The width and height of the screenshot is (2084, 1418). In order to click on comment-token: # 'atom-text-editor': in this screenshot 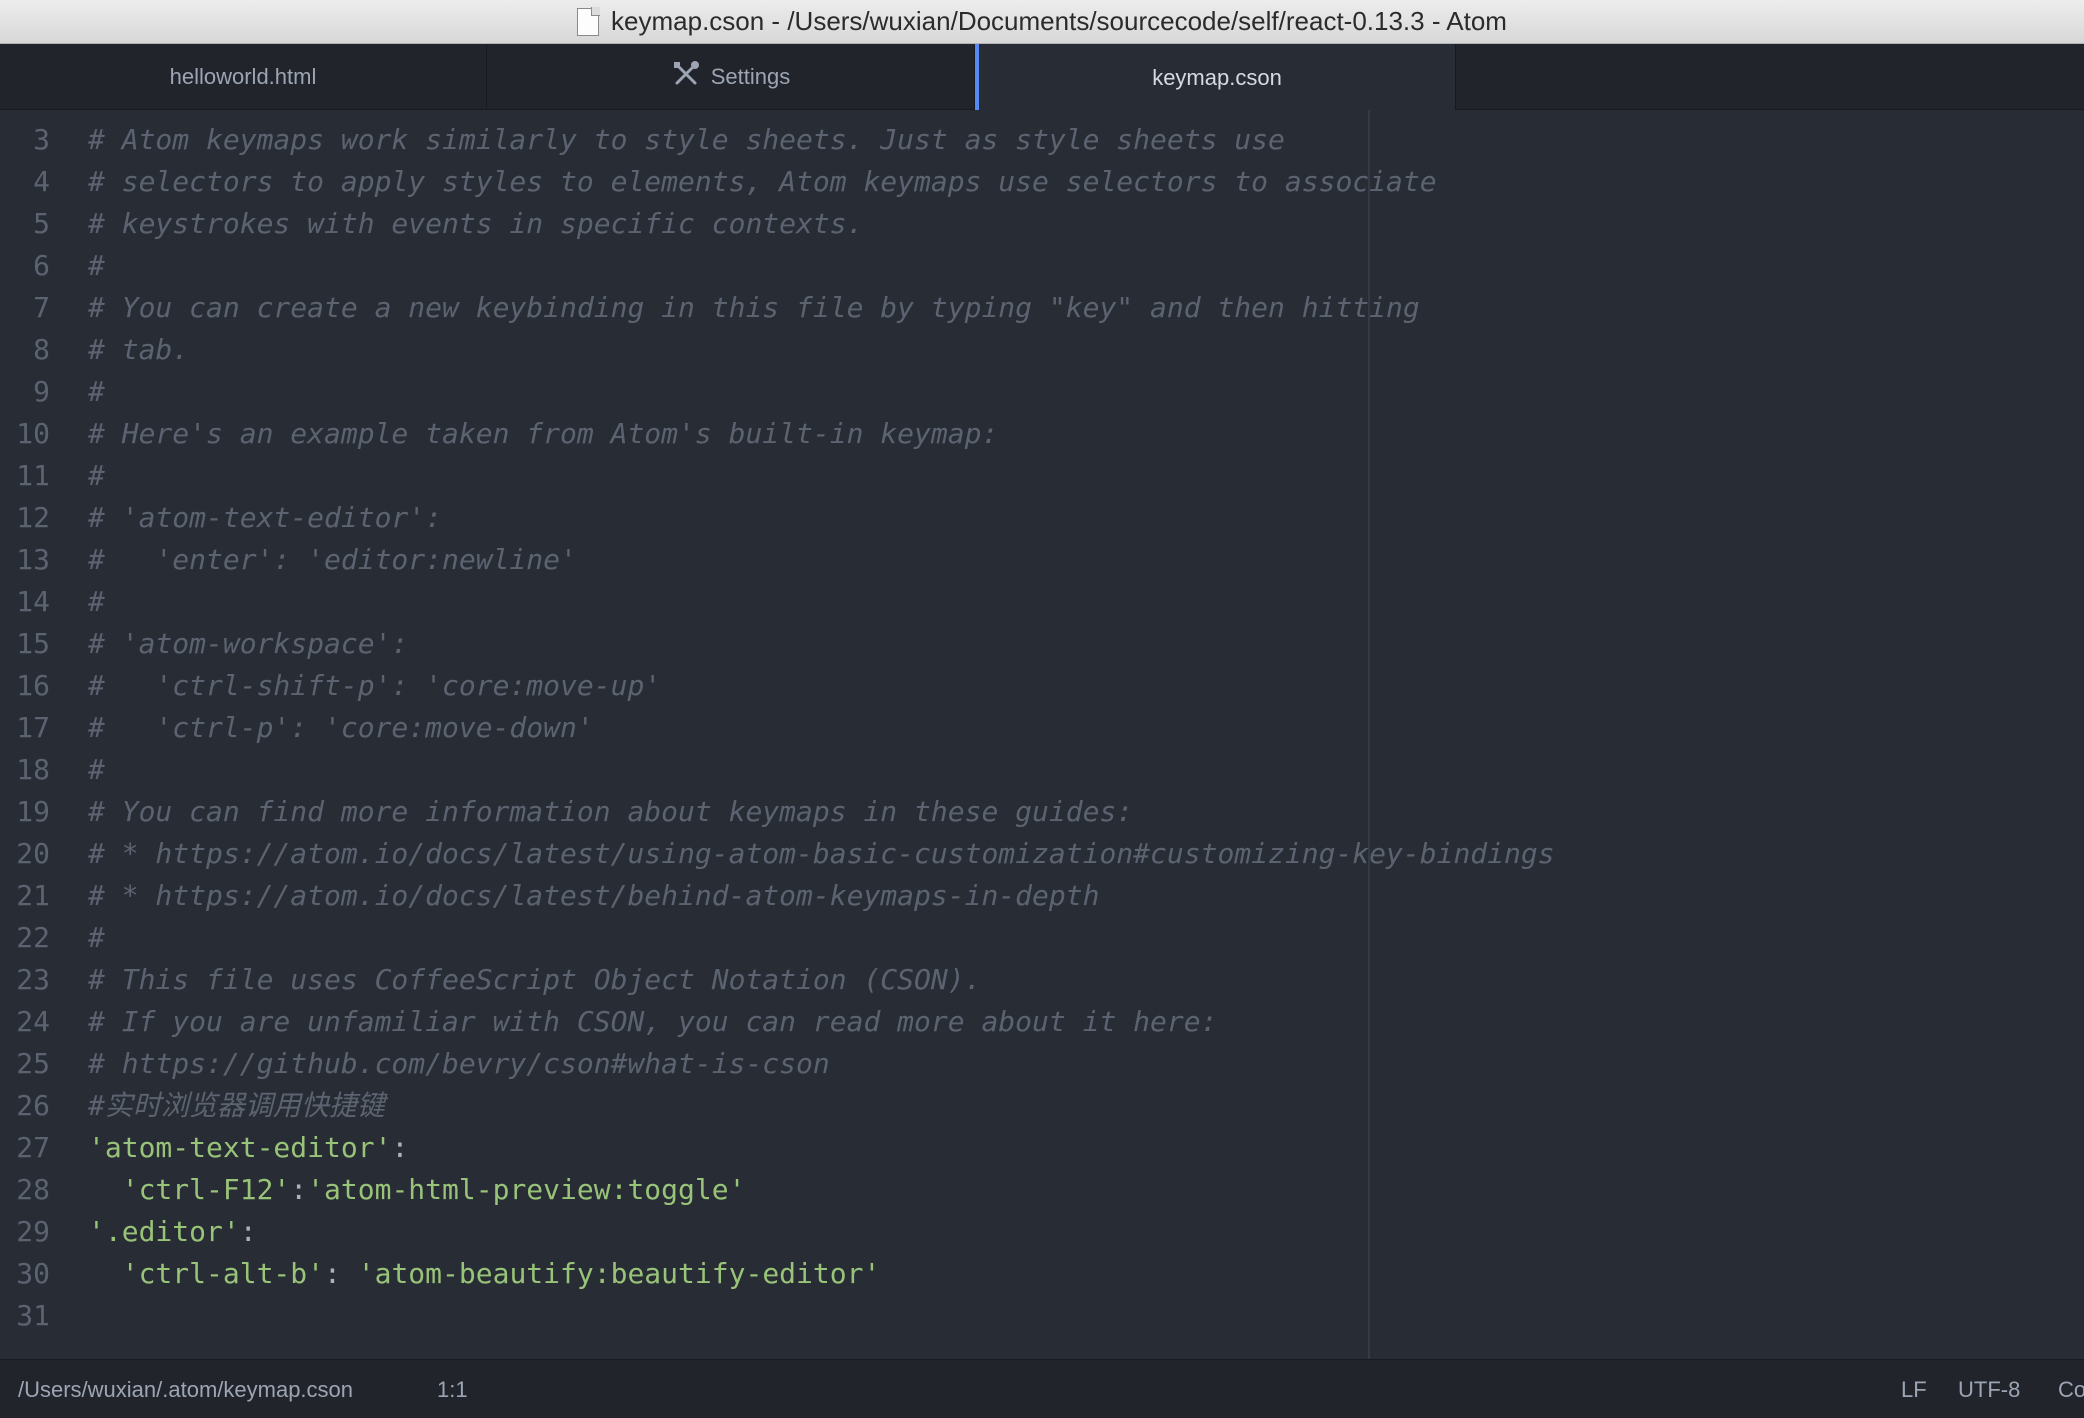, I will do `click(265, 517)`.